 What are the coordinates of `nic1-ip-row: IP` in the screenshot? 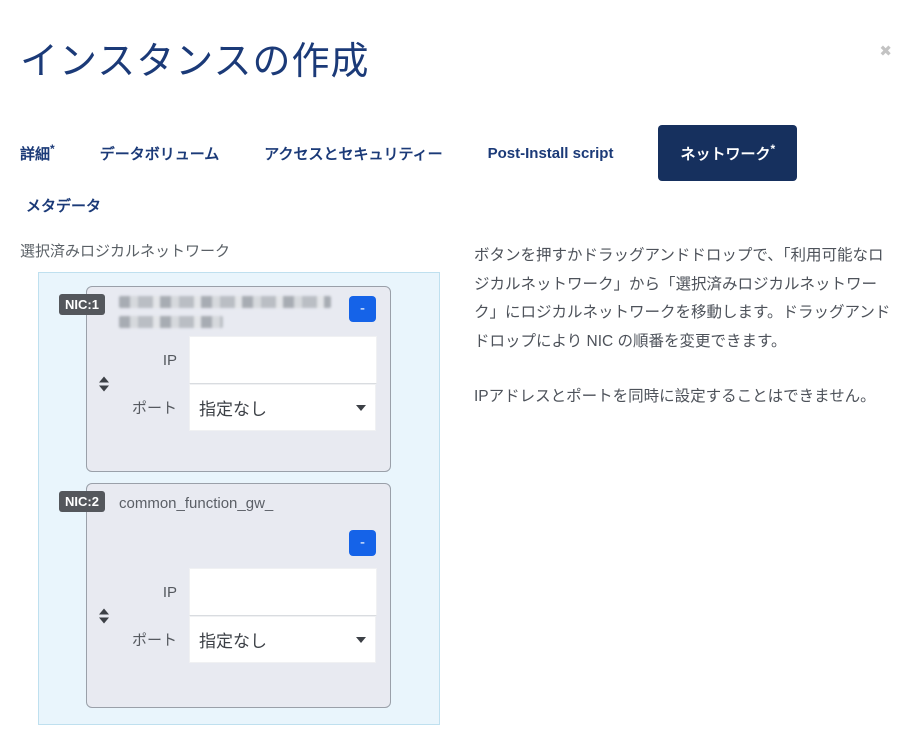 It's located at (239, 360).